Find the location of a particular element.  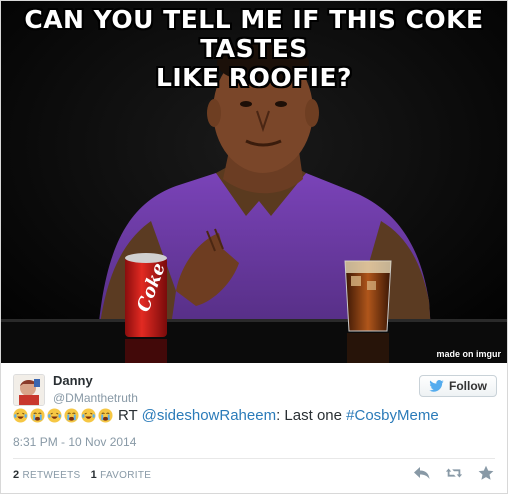

tweet-stats: 2 RETWEETS 1 FAVORITE is located at coordinates (85, 475).